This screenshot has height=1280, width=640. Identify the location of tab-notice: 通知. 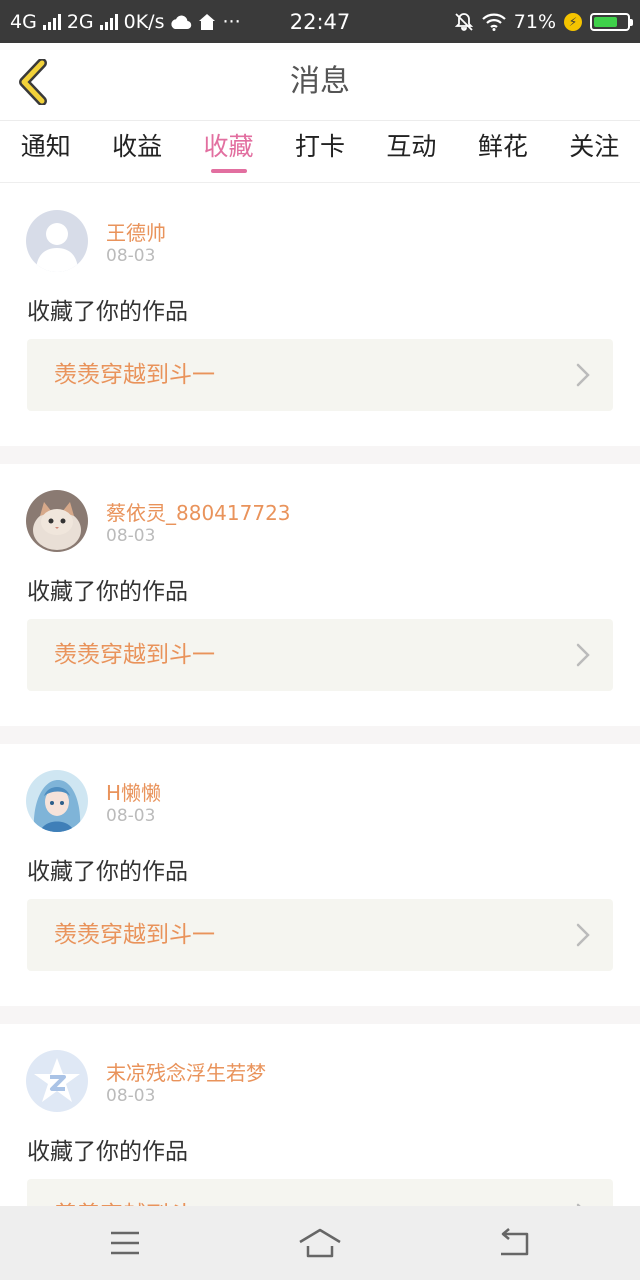
(45, 151).